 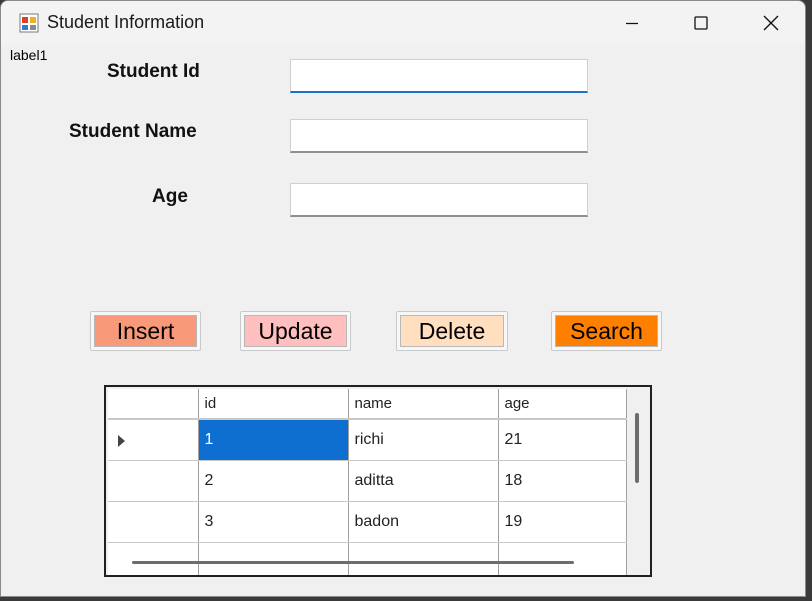 I want to click on student-id-input, so click(x=439, y=76).